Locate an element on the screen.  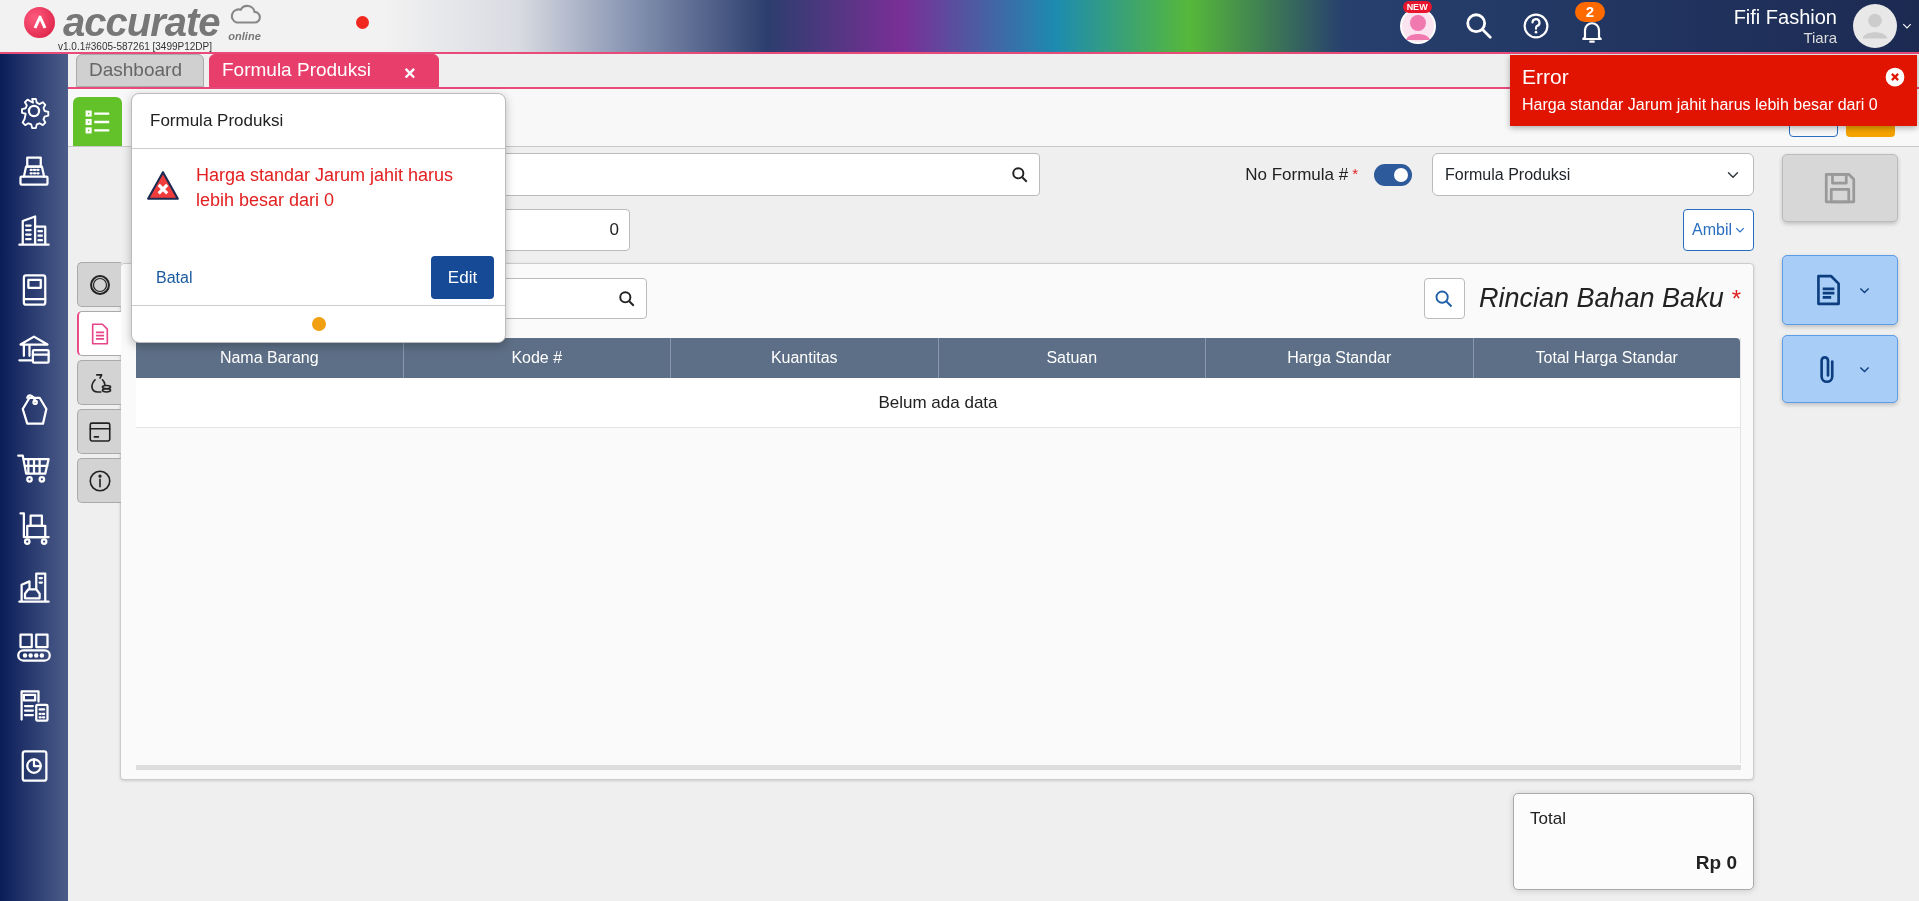
formula-type-select: Formula Produksi is located at coordinates (1593, 174).